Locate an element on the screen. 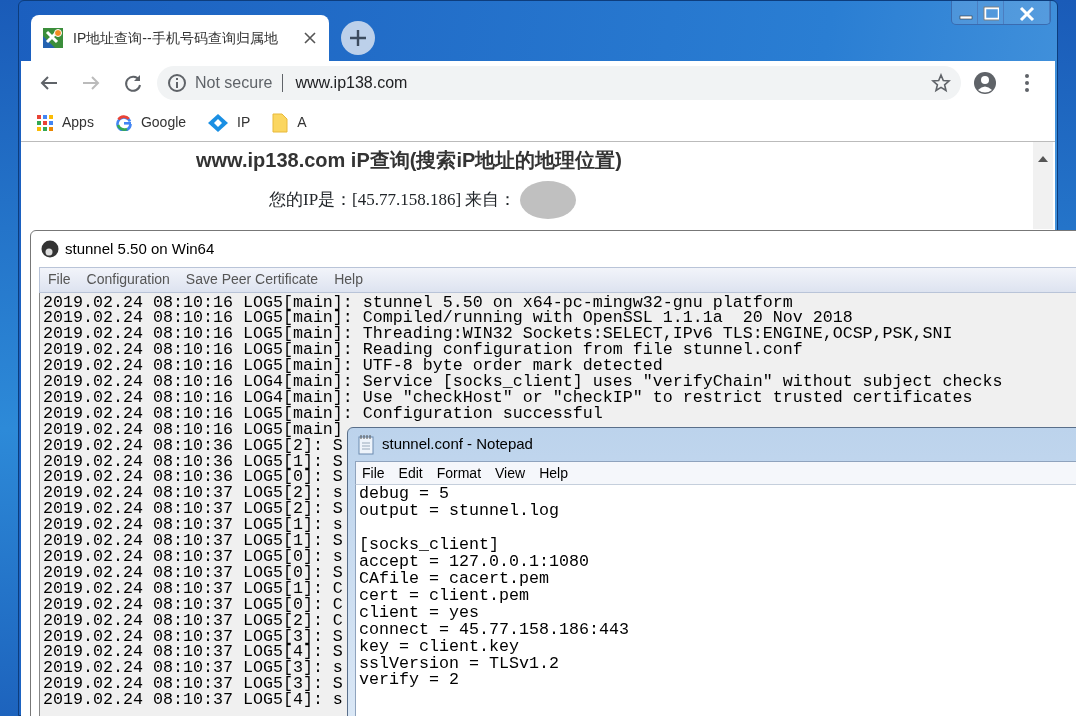  text-line: output = stunnel.log is located at coordinates (459, 512).